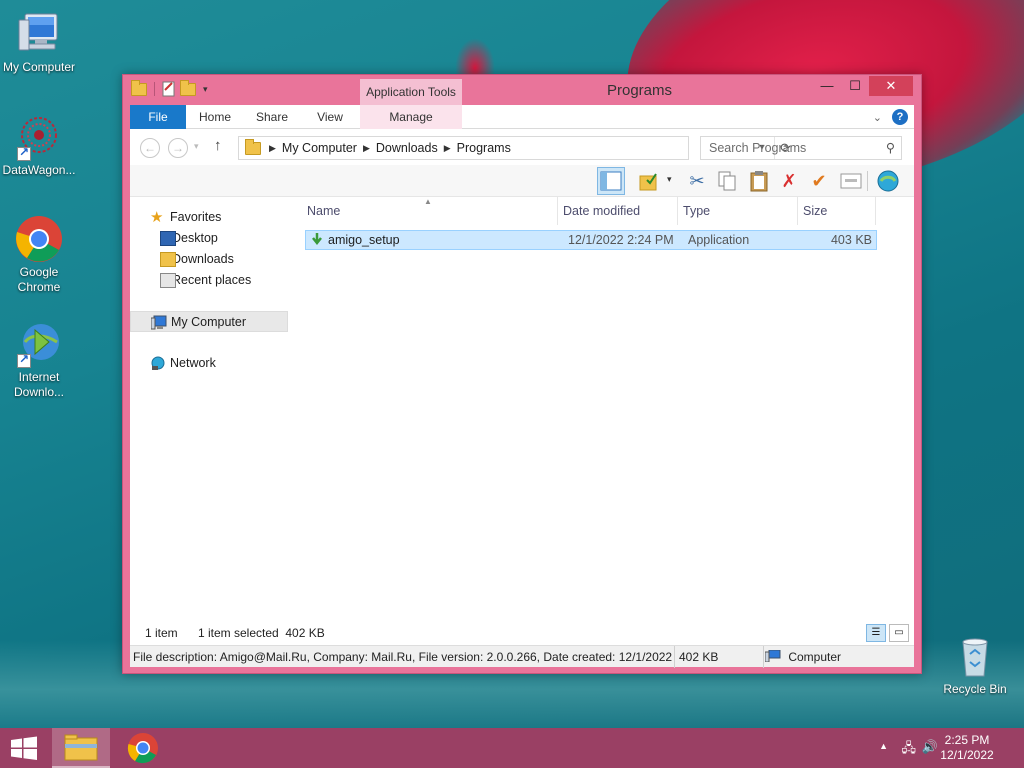  What do you see at coordinates (967, 740) in the screenshot?
I see `clock-time: 2:25 PM` at bounding box center [967, 740].